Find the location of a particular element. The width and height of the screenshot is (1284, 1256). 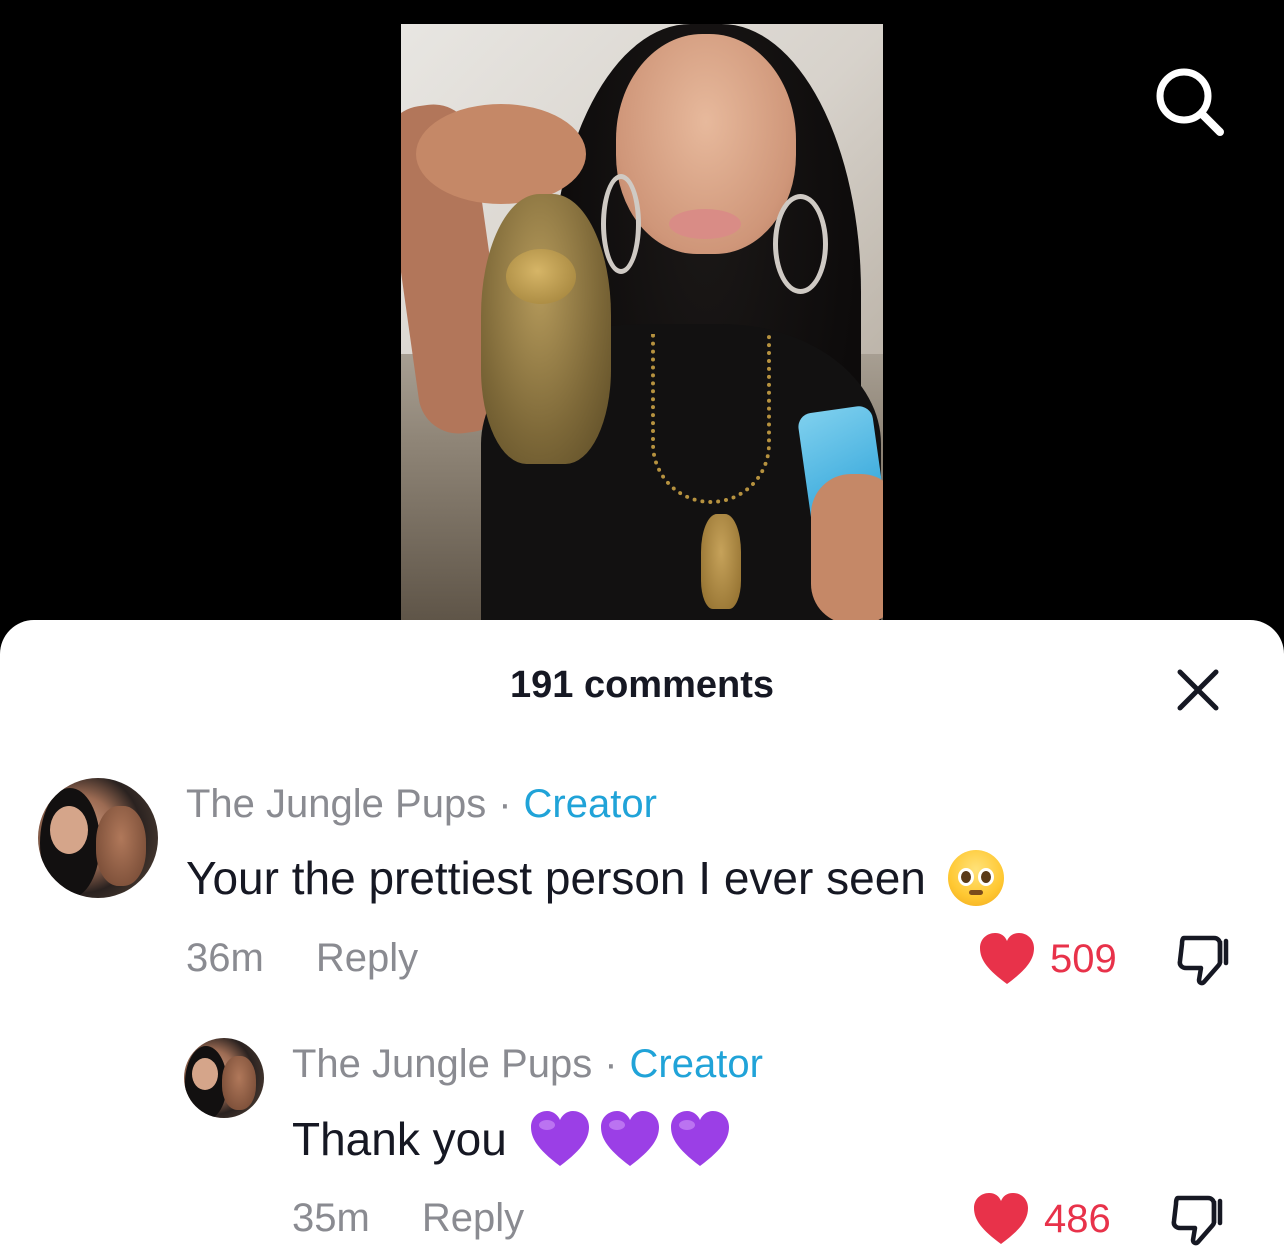

comment-time: 35m is located at coordinates (331, 1218).